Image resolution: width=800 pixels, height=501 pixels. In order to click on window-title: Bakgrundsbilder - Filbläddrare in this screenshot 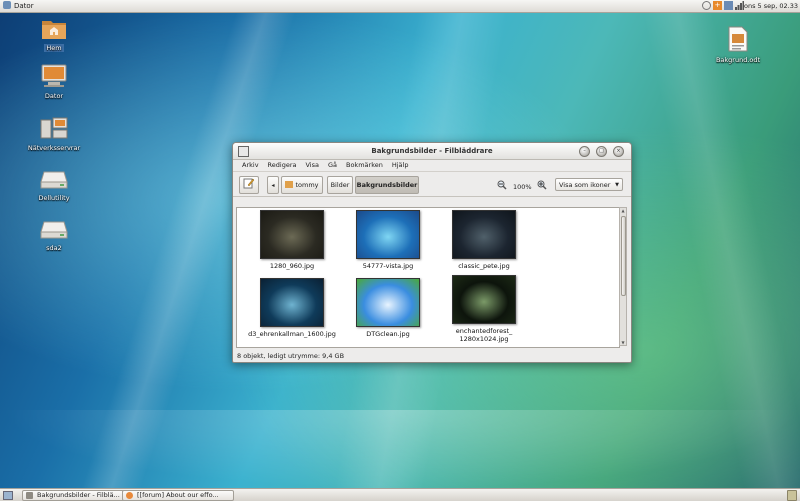, I will do `click(432, 151)`.